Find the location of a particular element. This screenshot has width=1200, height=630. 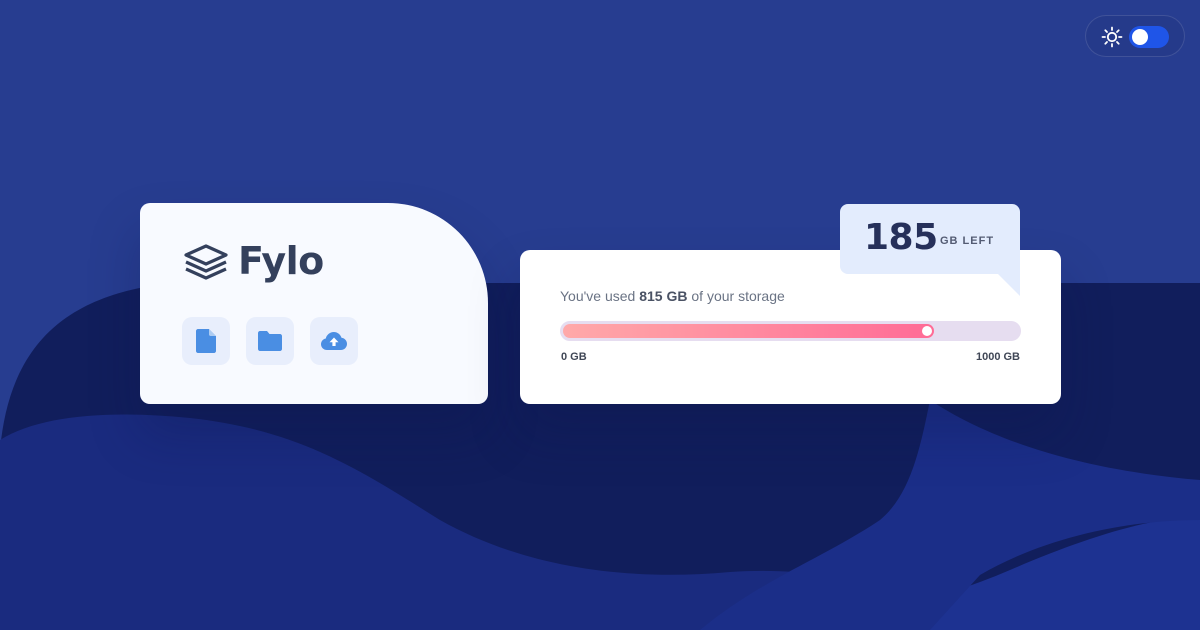

logo-card: Fylo is located at coordinates (314, 303).